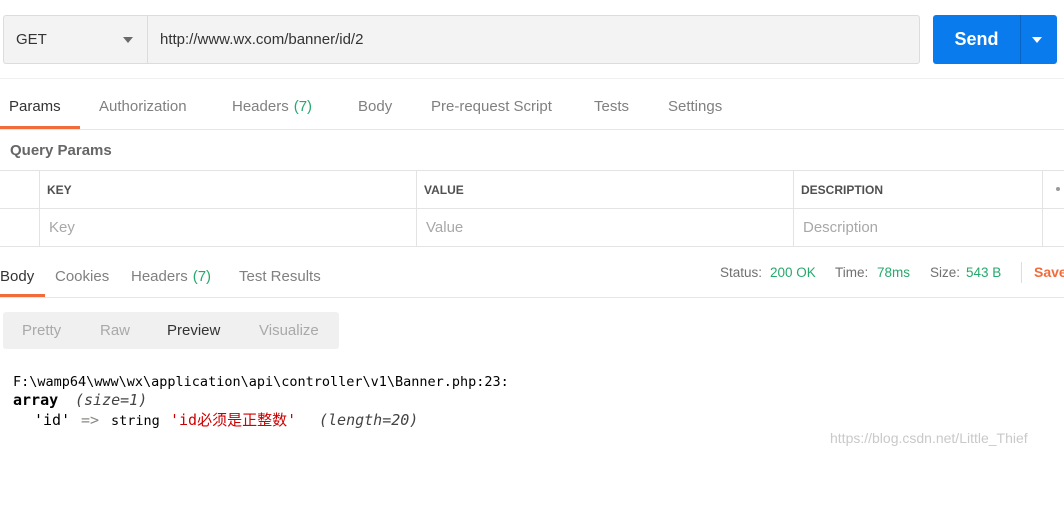  Describe the element at coordinates (61, 150) in the screenshot. I see `query-params-title: Query Params` at that location.